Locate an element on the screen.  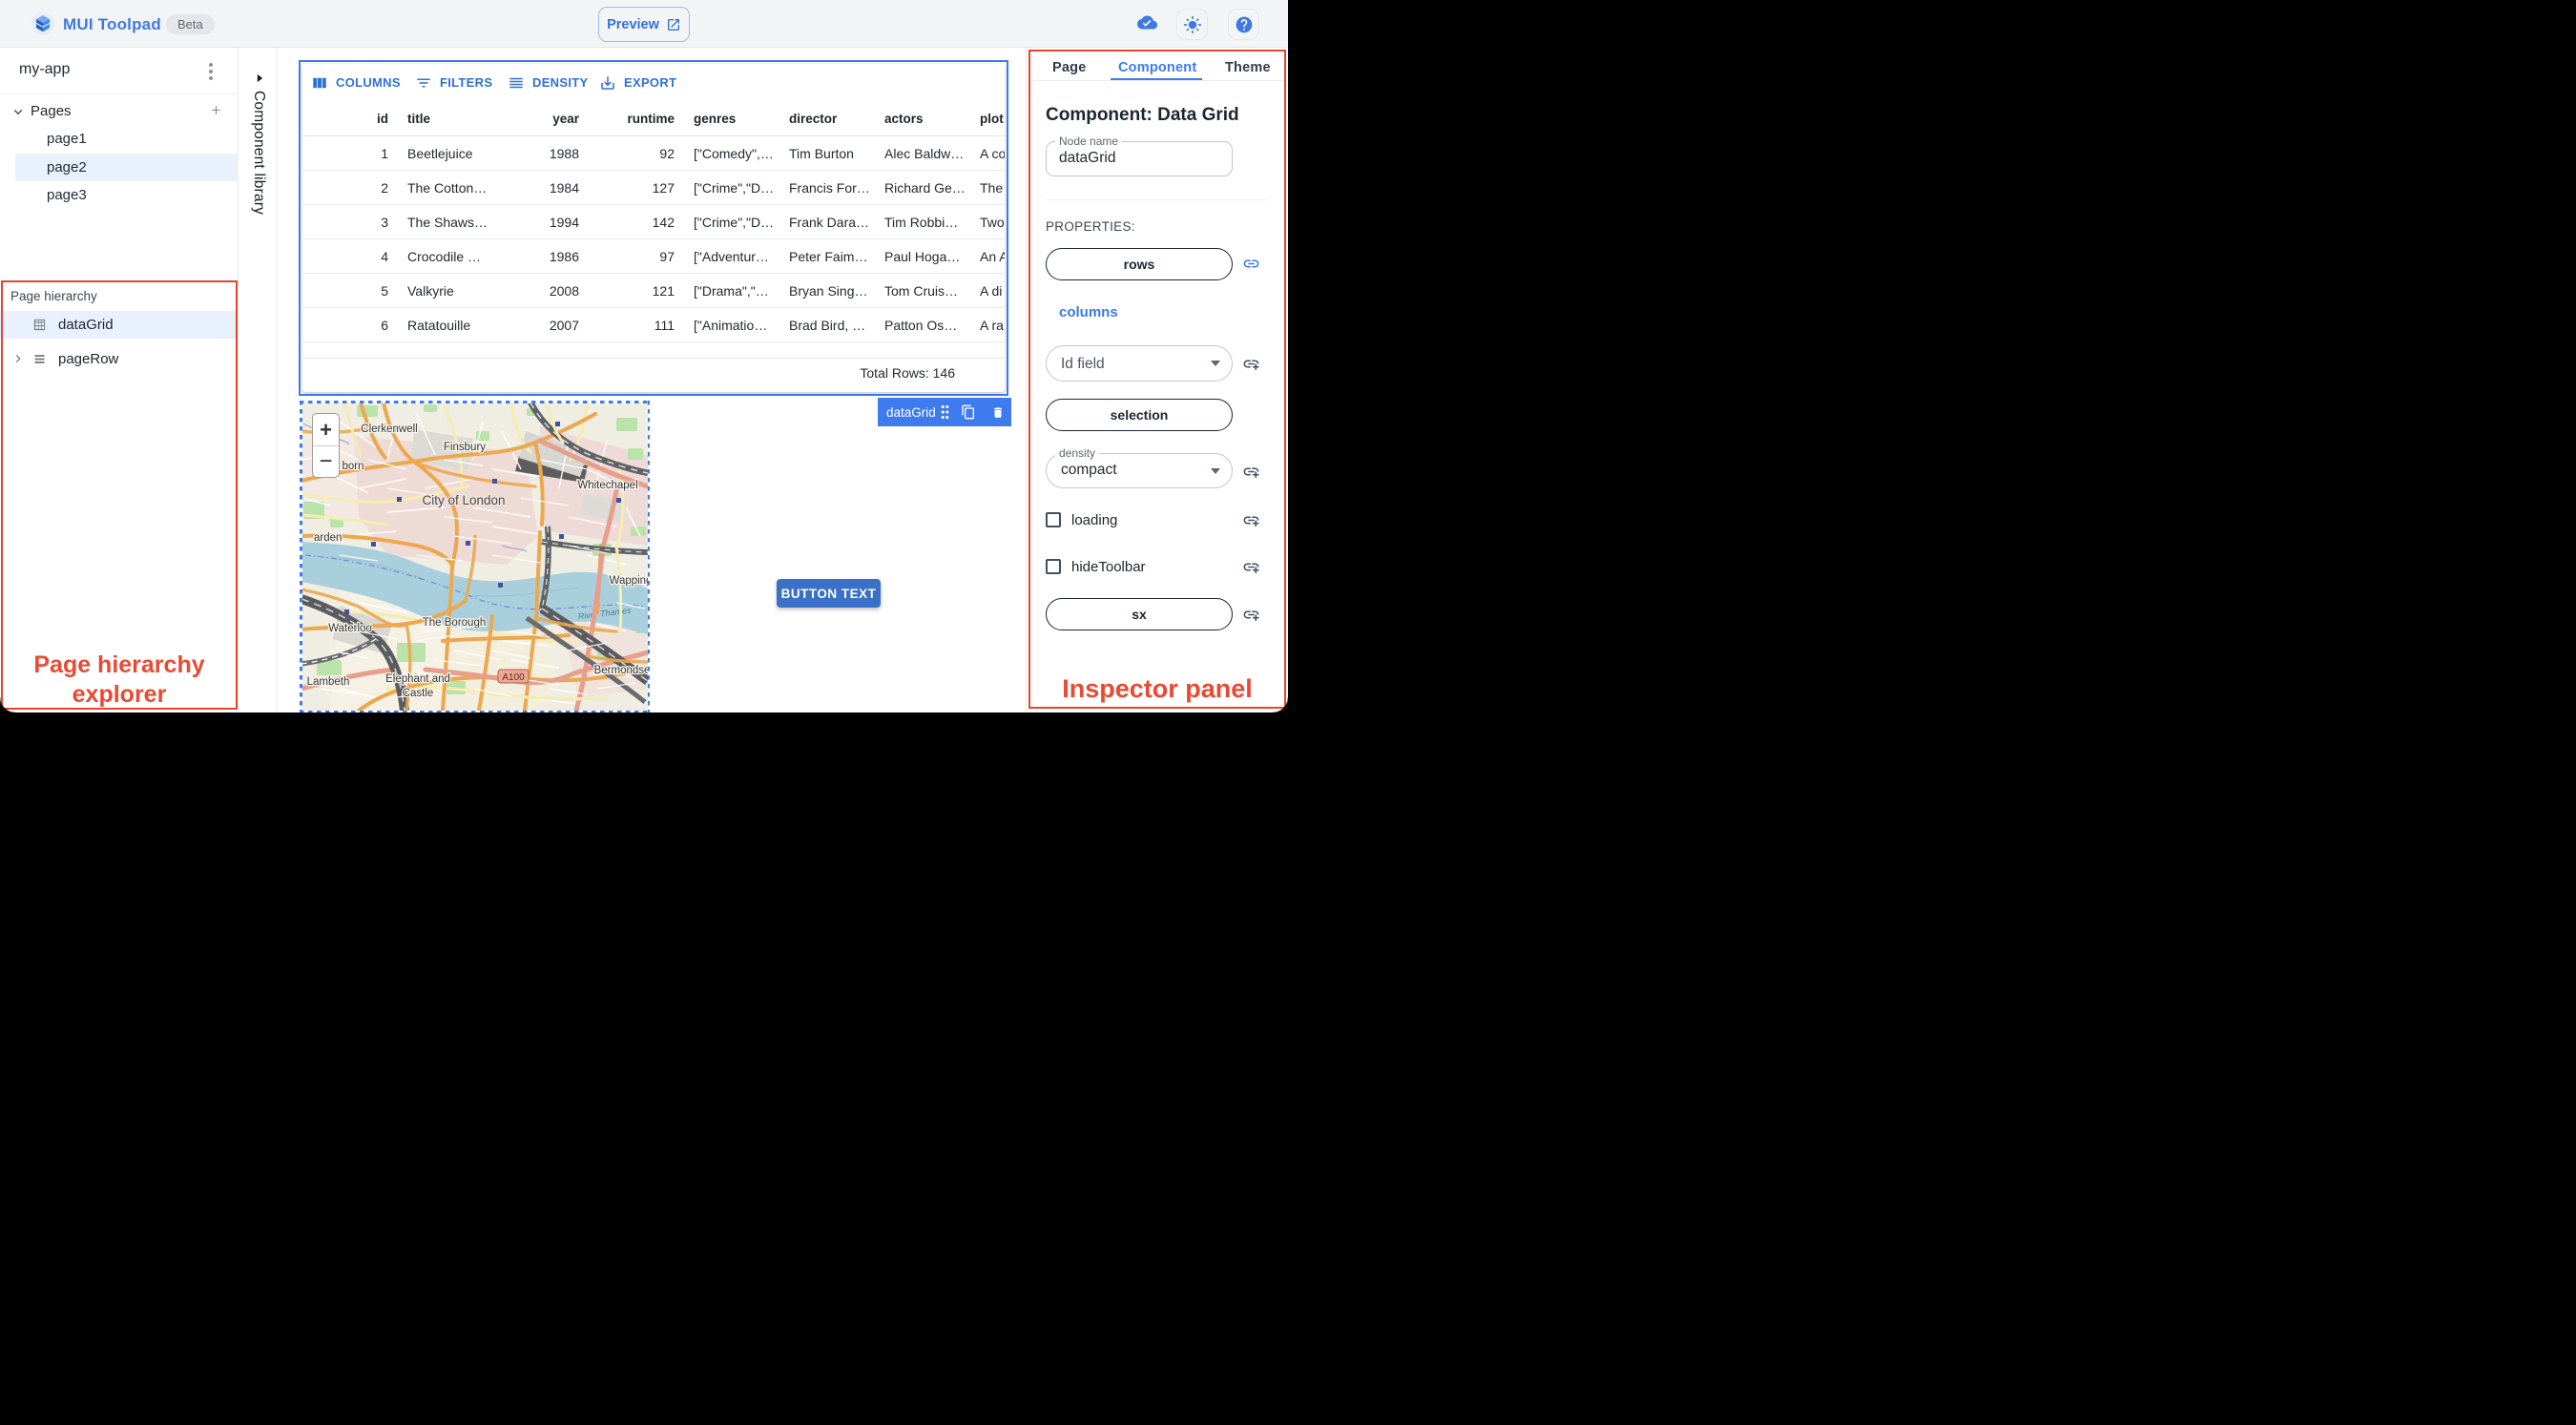
svg-text: Whitechapel is located at coordinates (607, 485).